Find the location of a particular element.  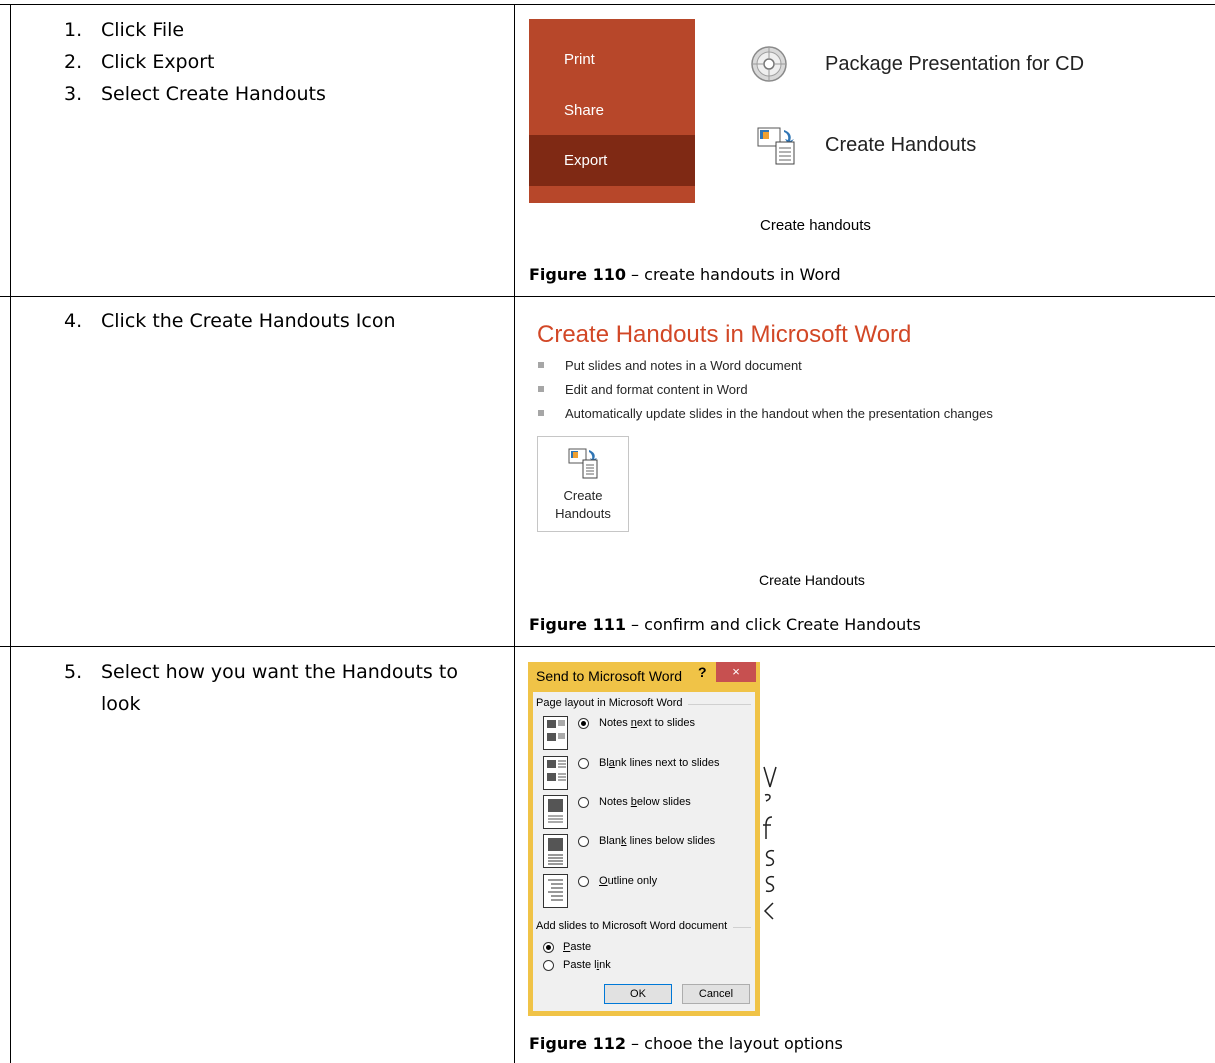

list-item: Edit and format content in Word is located at coordinates (765, 392).